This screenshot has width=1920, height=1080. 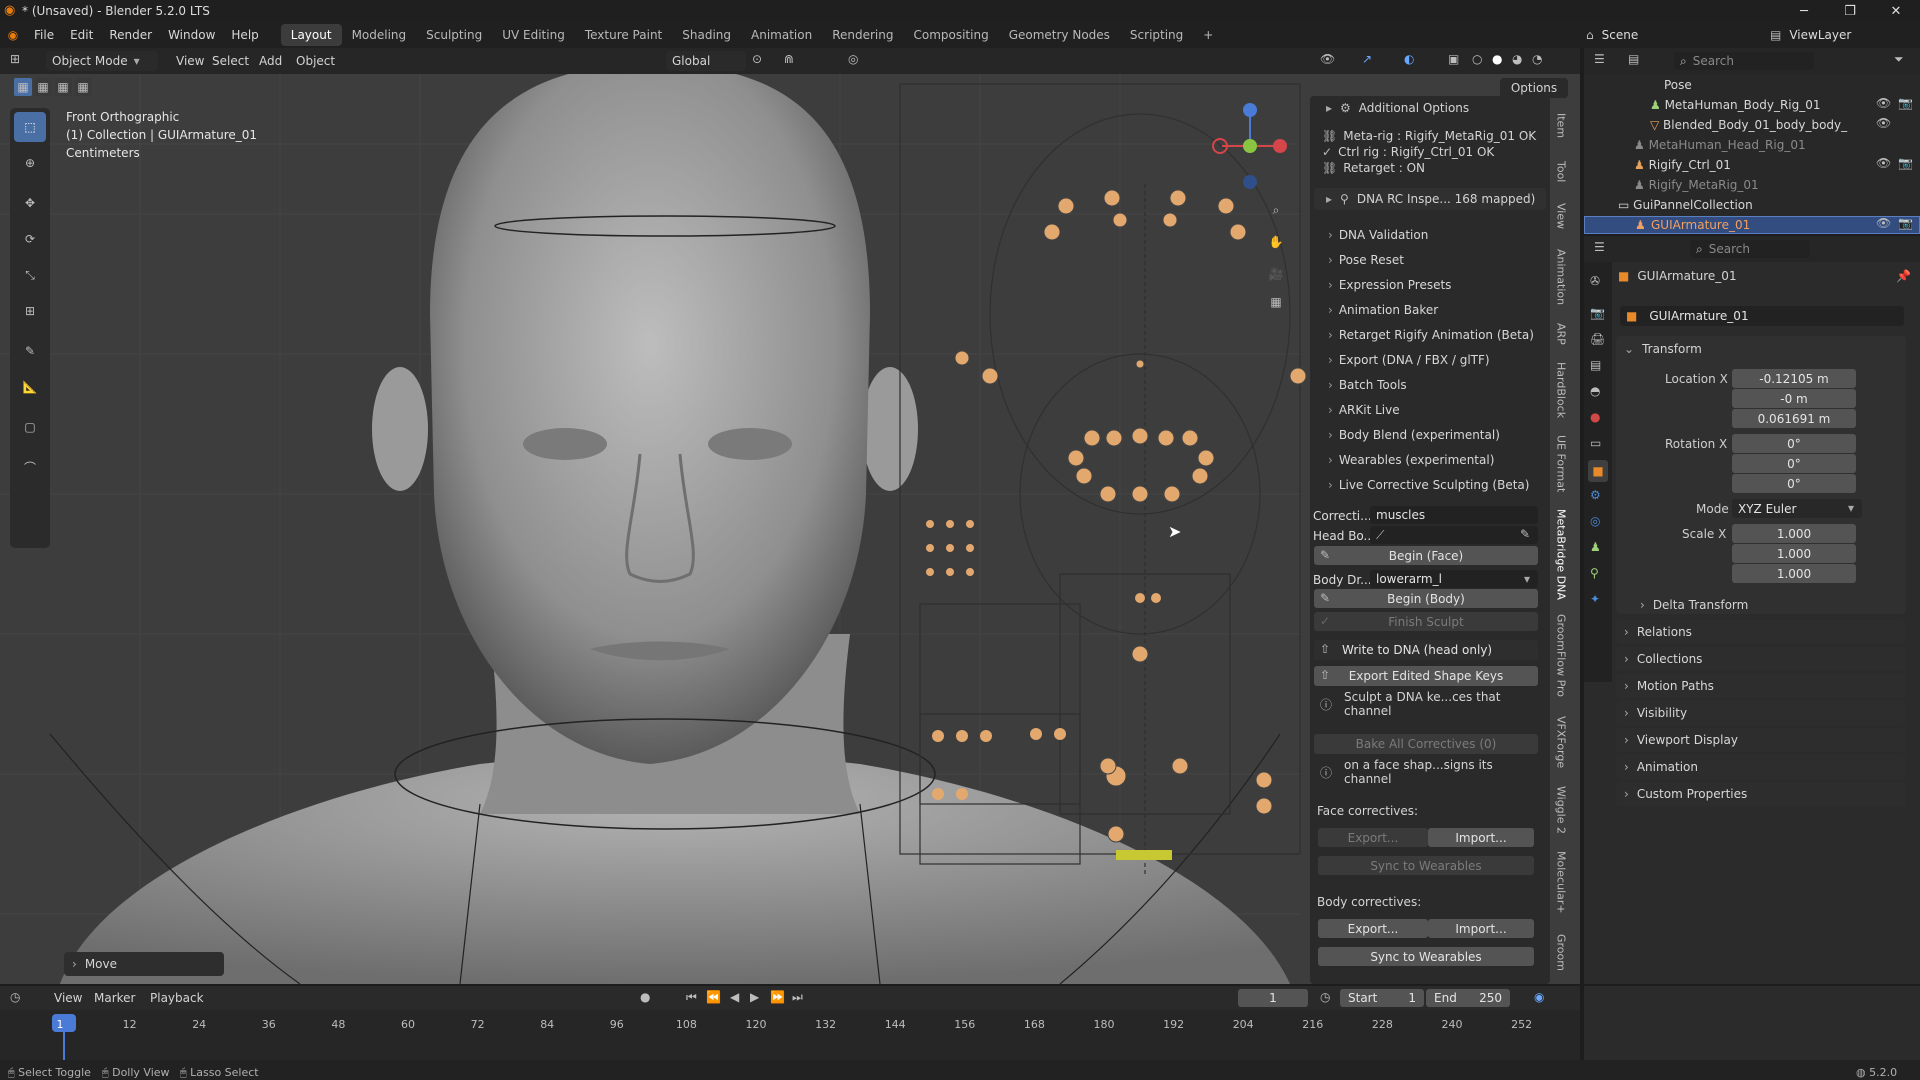 What do you see at coordinates (789, 59) in the screenshot?
I see `snap-icon: ⋒` at bounding box center [789, 59].